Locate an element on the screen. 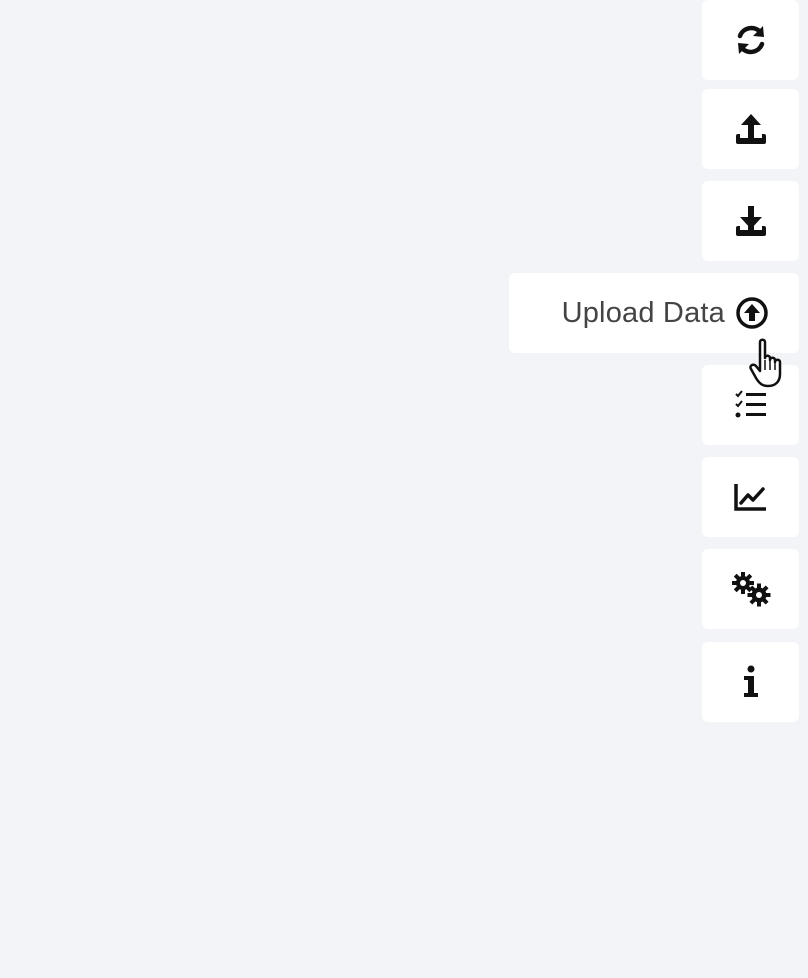 Image resolution: width=808 pixels, height=978 pixels. info-icon is located at coordinates (751, 682).